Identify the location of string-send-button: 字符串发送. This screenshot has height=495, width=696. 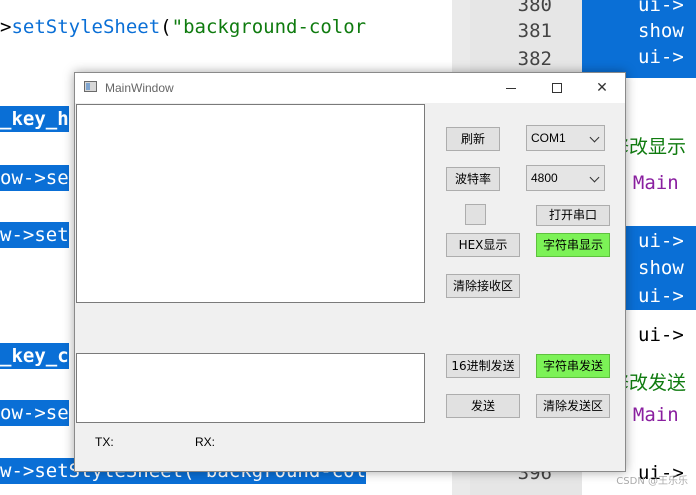
(573, 366).